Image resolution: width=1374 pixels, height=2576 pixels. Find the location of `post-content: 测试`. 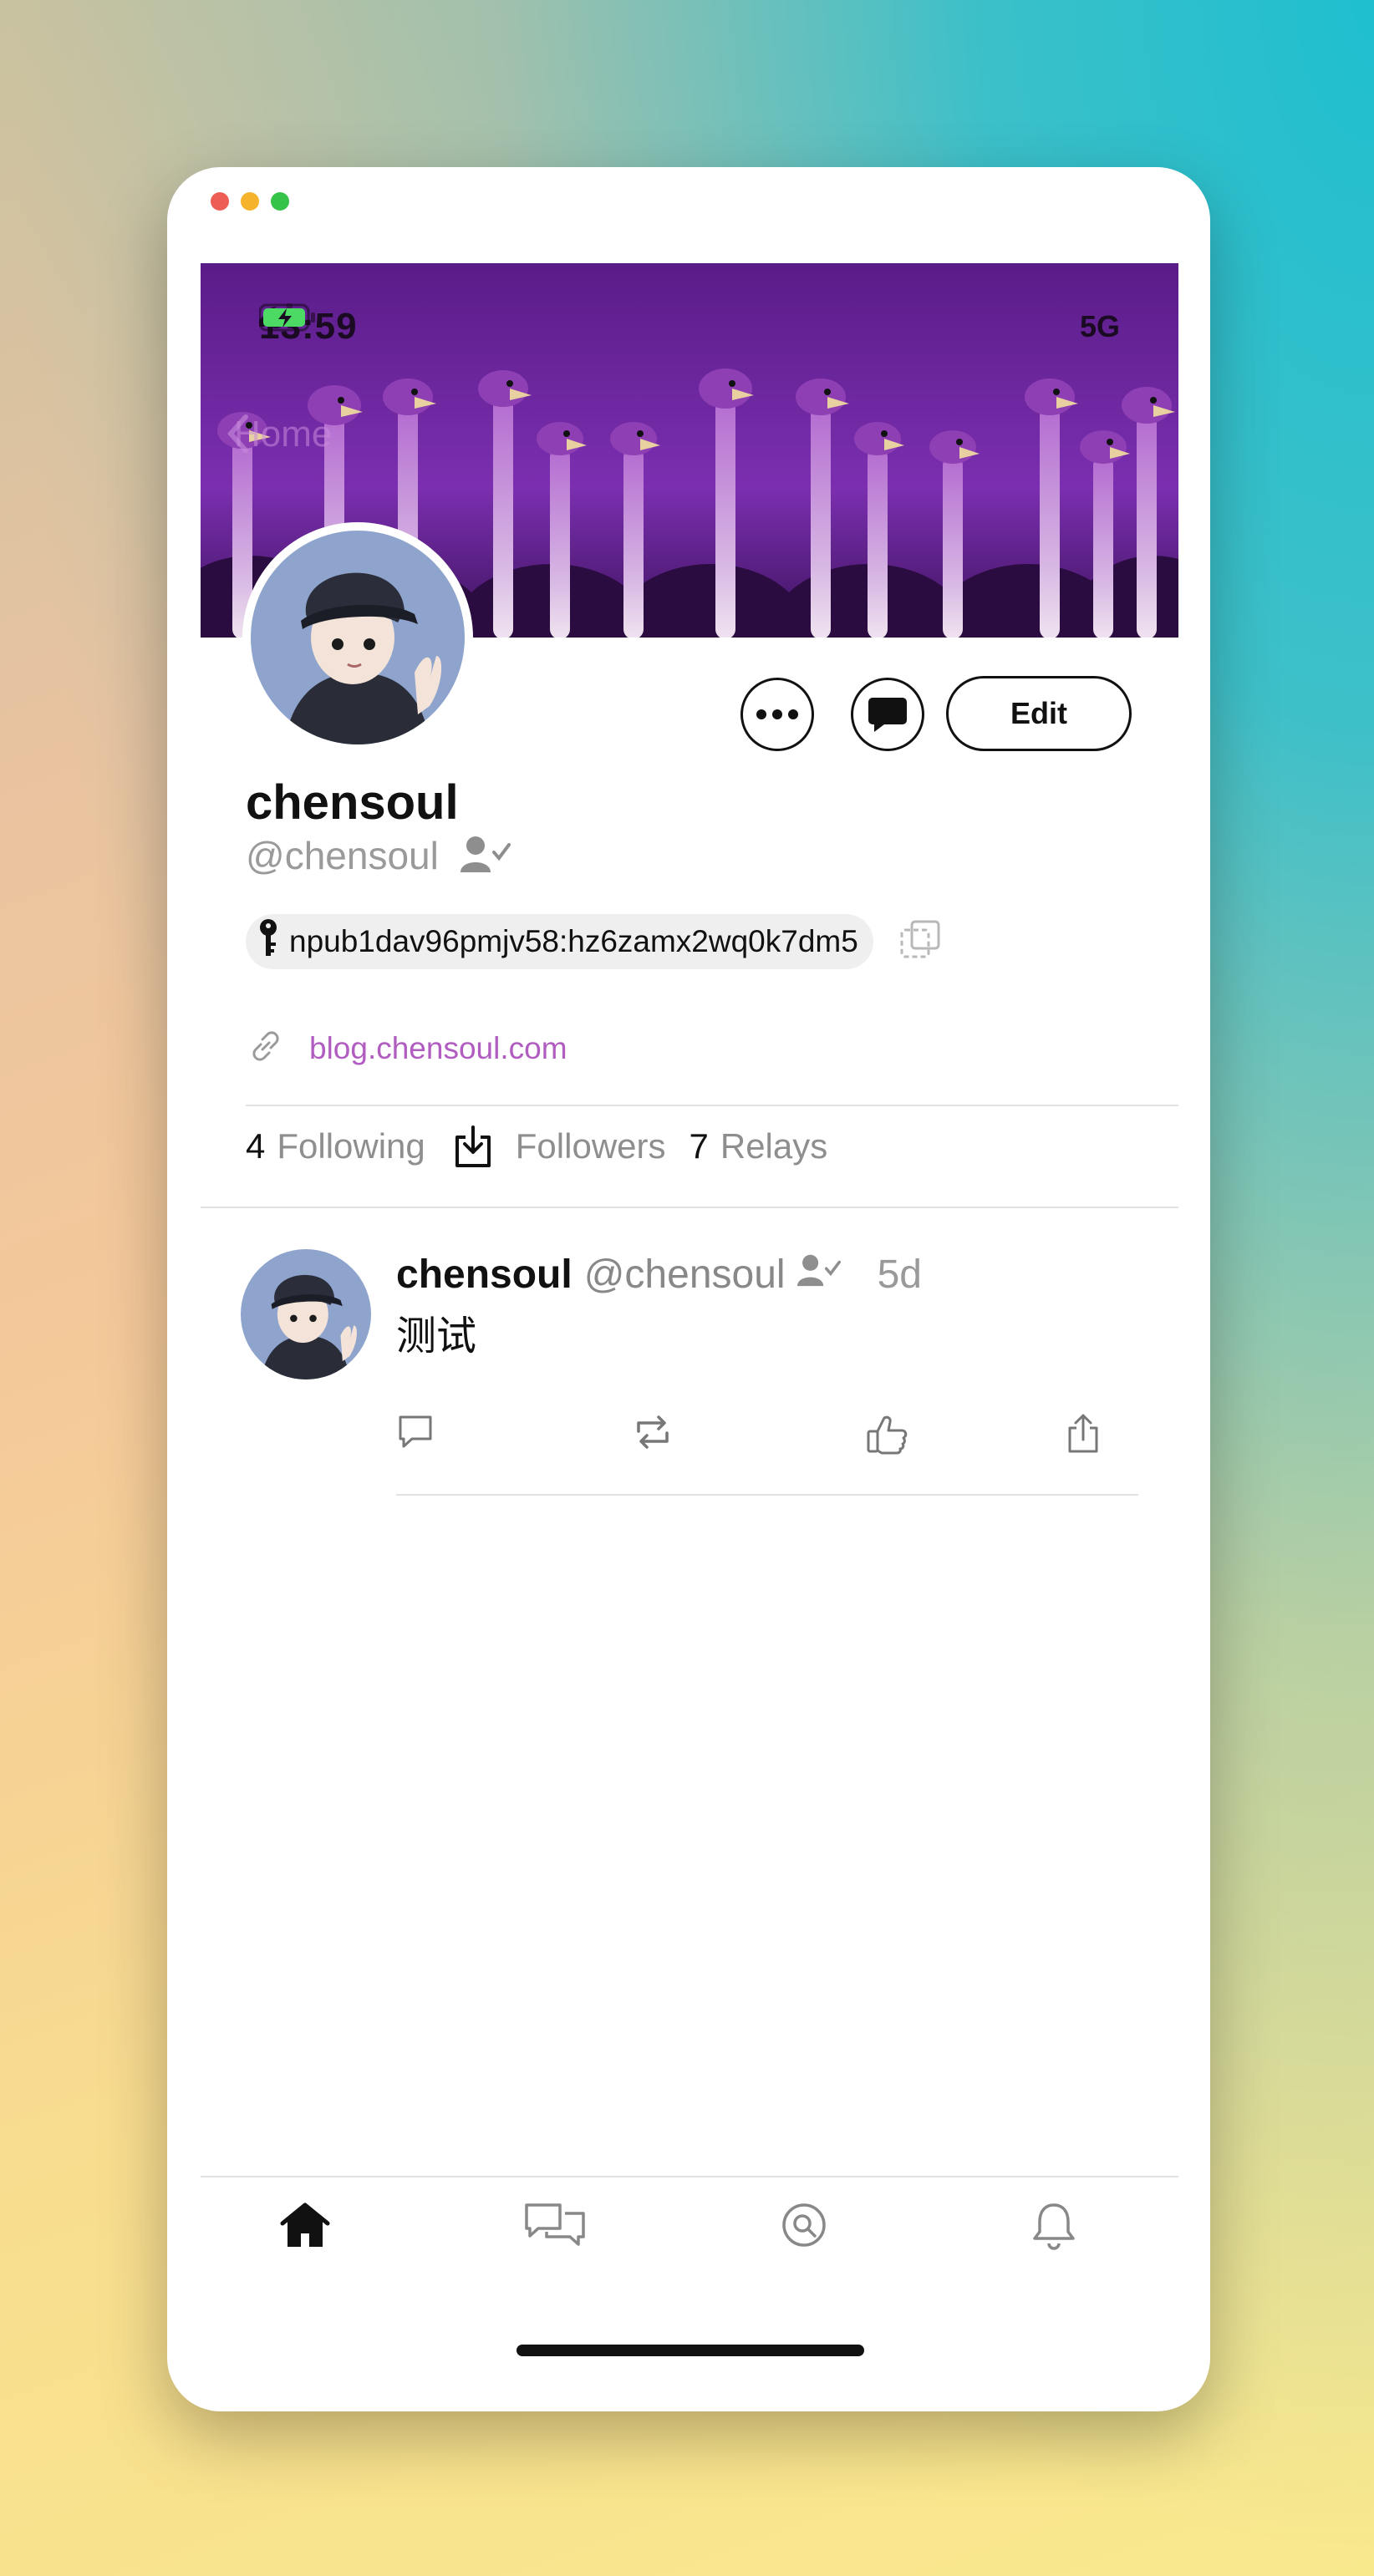

post-content: 测试 is located at coordinates (436, 1336).